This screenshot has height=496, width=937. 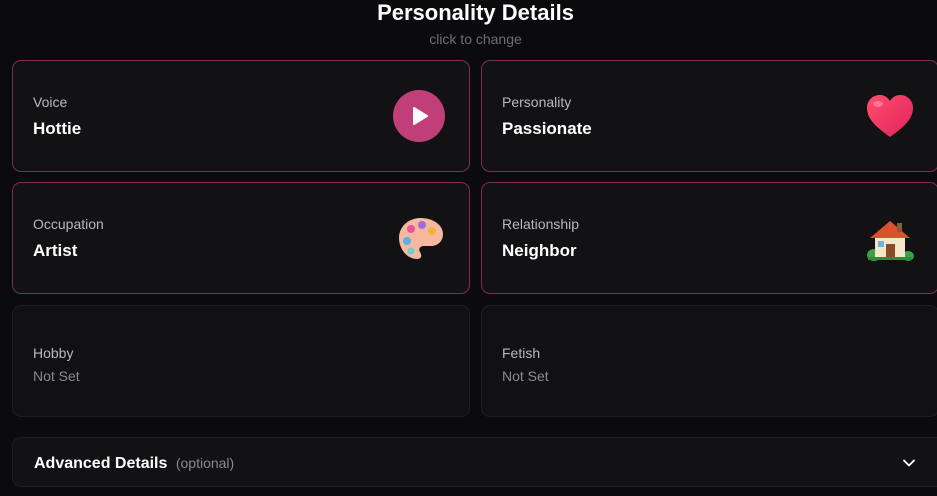 I want to click on occupation-card: Occupation Artist, so click(x=241, y=238).